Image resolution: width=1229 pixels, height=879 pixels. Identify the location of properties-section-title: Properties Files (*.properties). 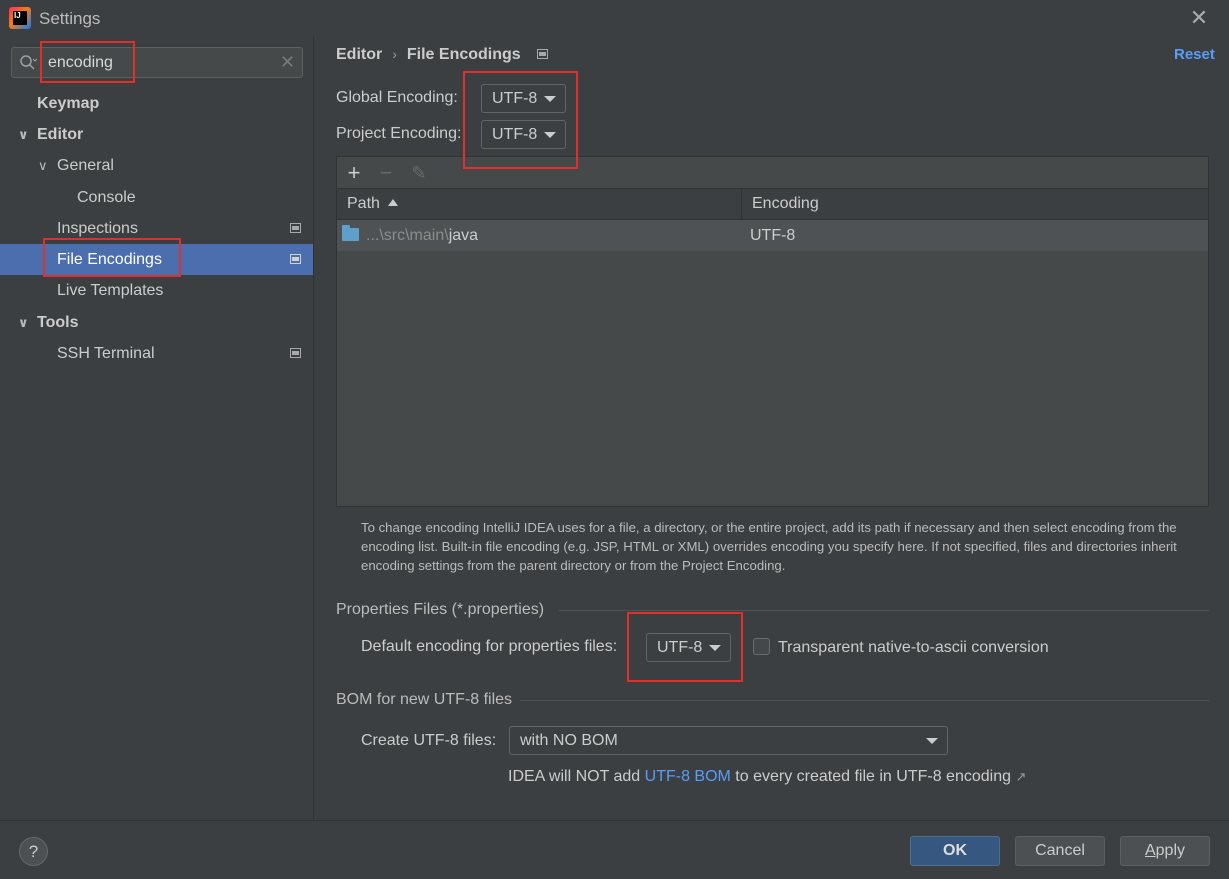
(440, 609).